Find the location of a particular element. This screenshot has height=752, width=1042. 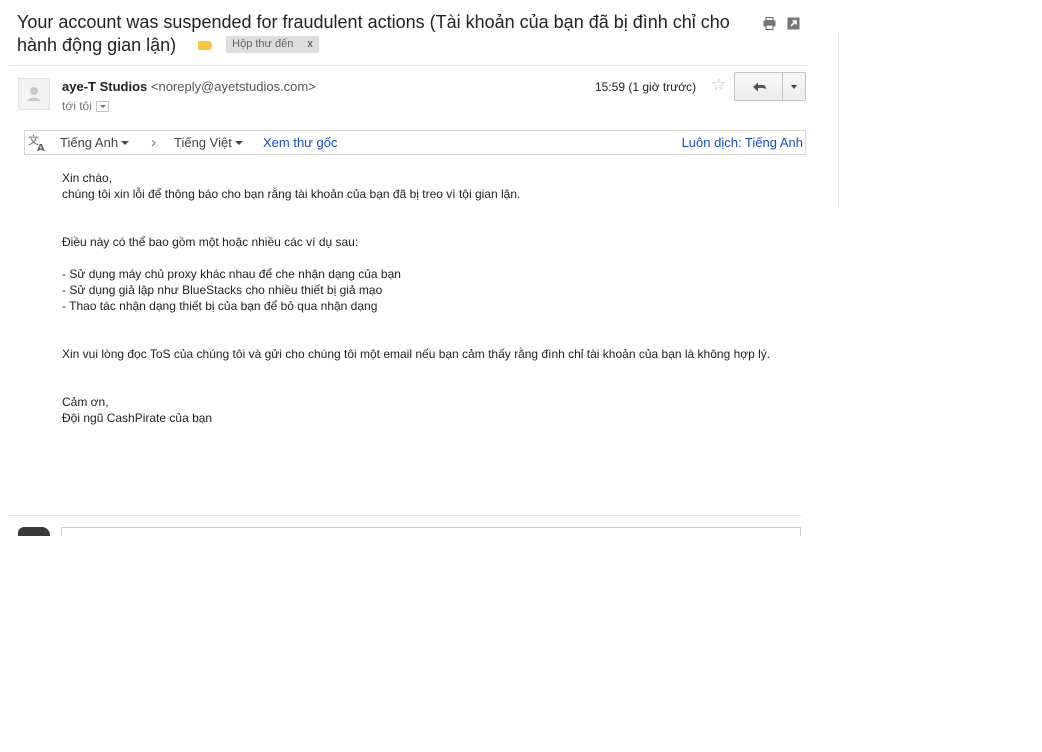

recipient-line: tới tôi is located at coordinates (85, 106).